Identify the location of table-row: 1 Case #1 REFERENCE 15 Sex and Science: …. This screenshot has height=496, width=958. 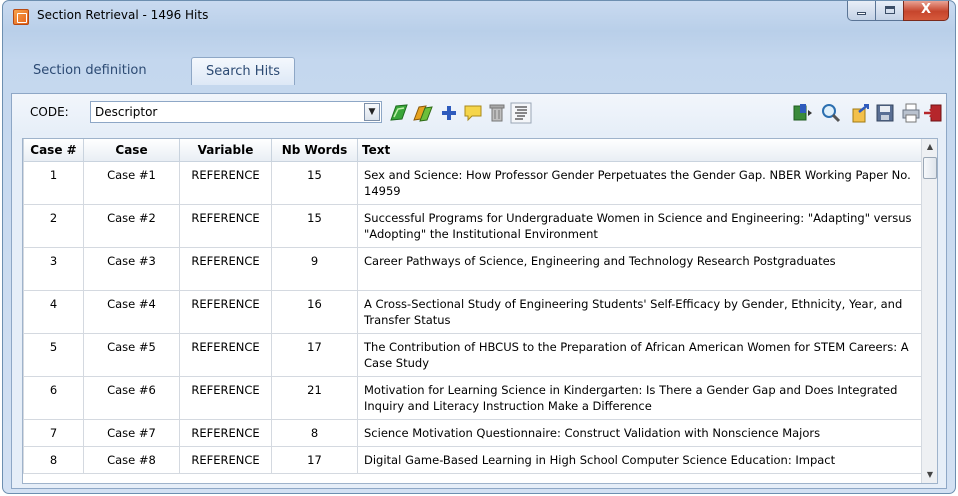
(473, 182).